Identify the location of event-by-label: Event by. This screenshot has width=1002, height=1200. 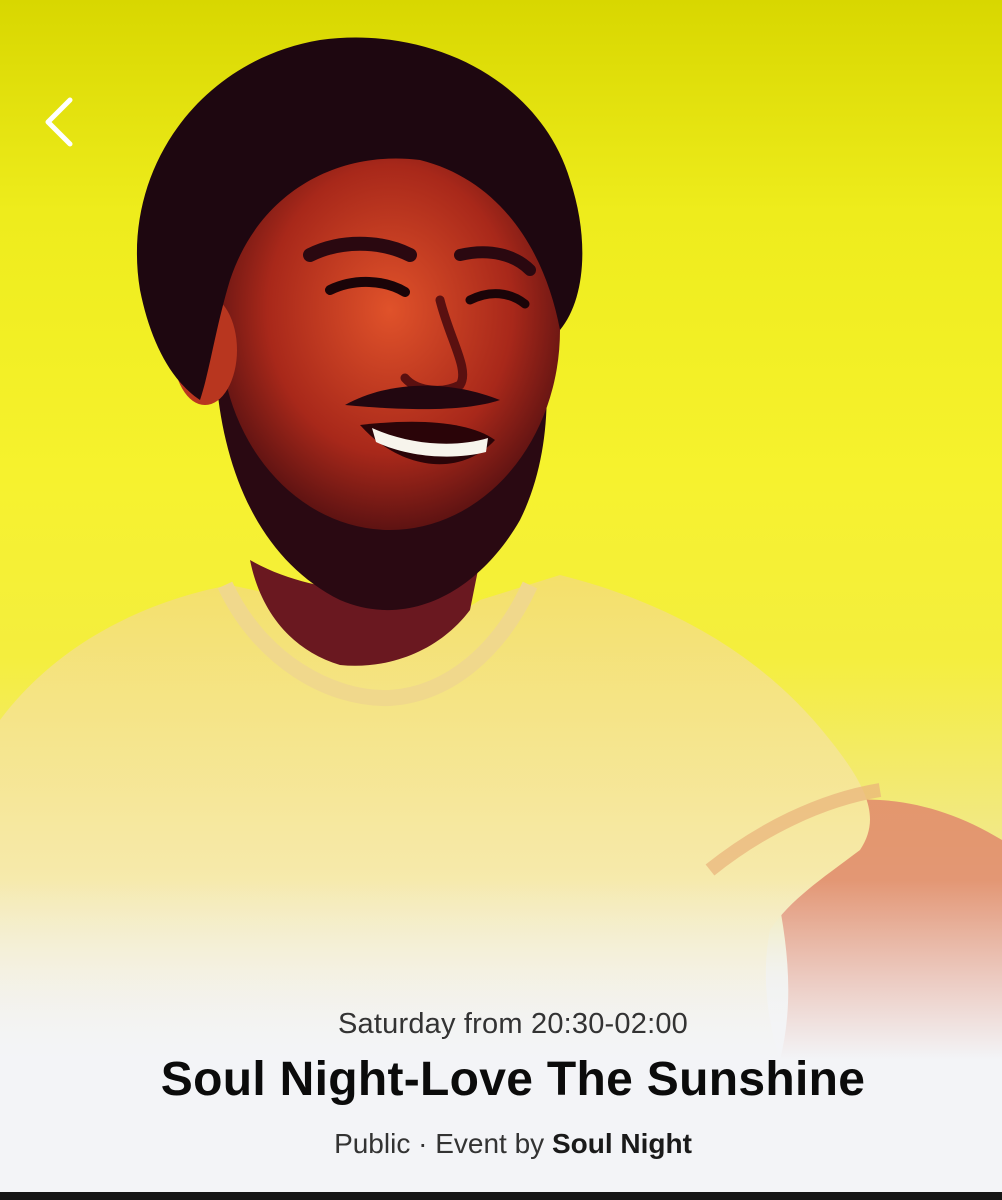
(490, 1143).